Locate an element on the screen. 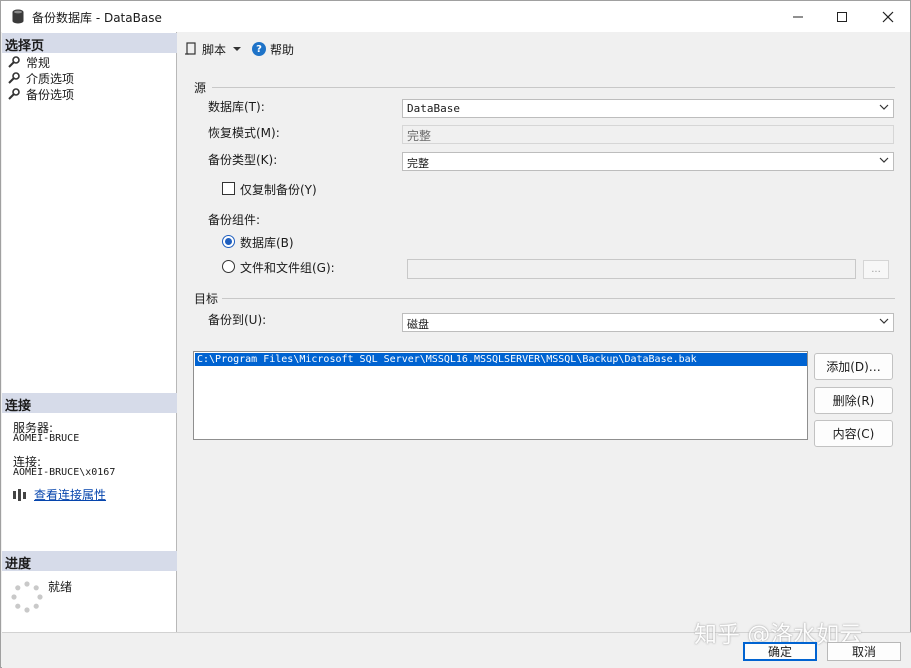 This screenshot has width=911, height=668. script-button: 脚本 is located at coordinates (205, 49).